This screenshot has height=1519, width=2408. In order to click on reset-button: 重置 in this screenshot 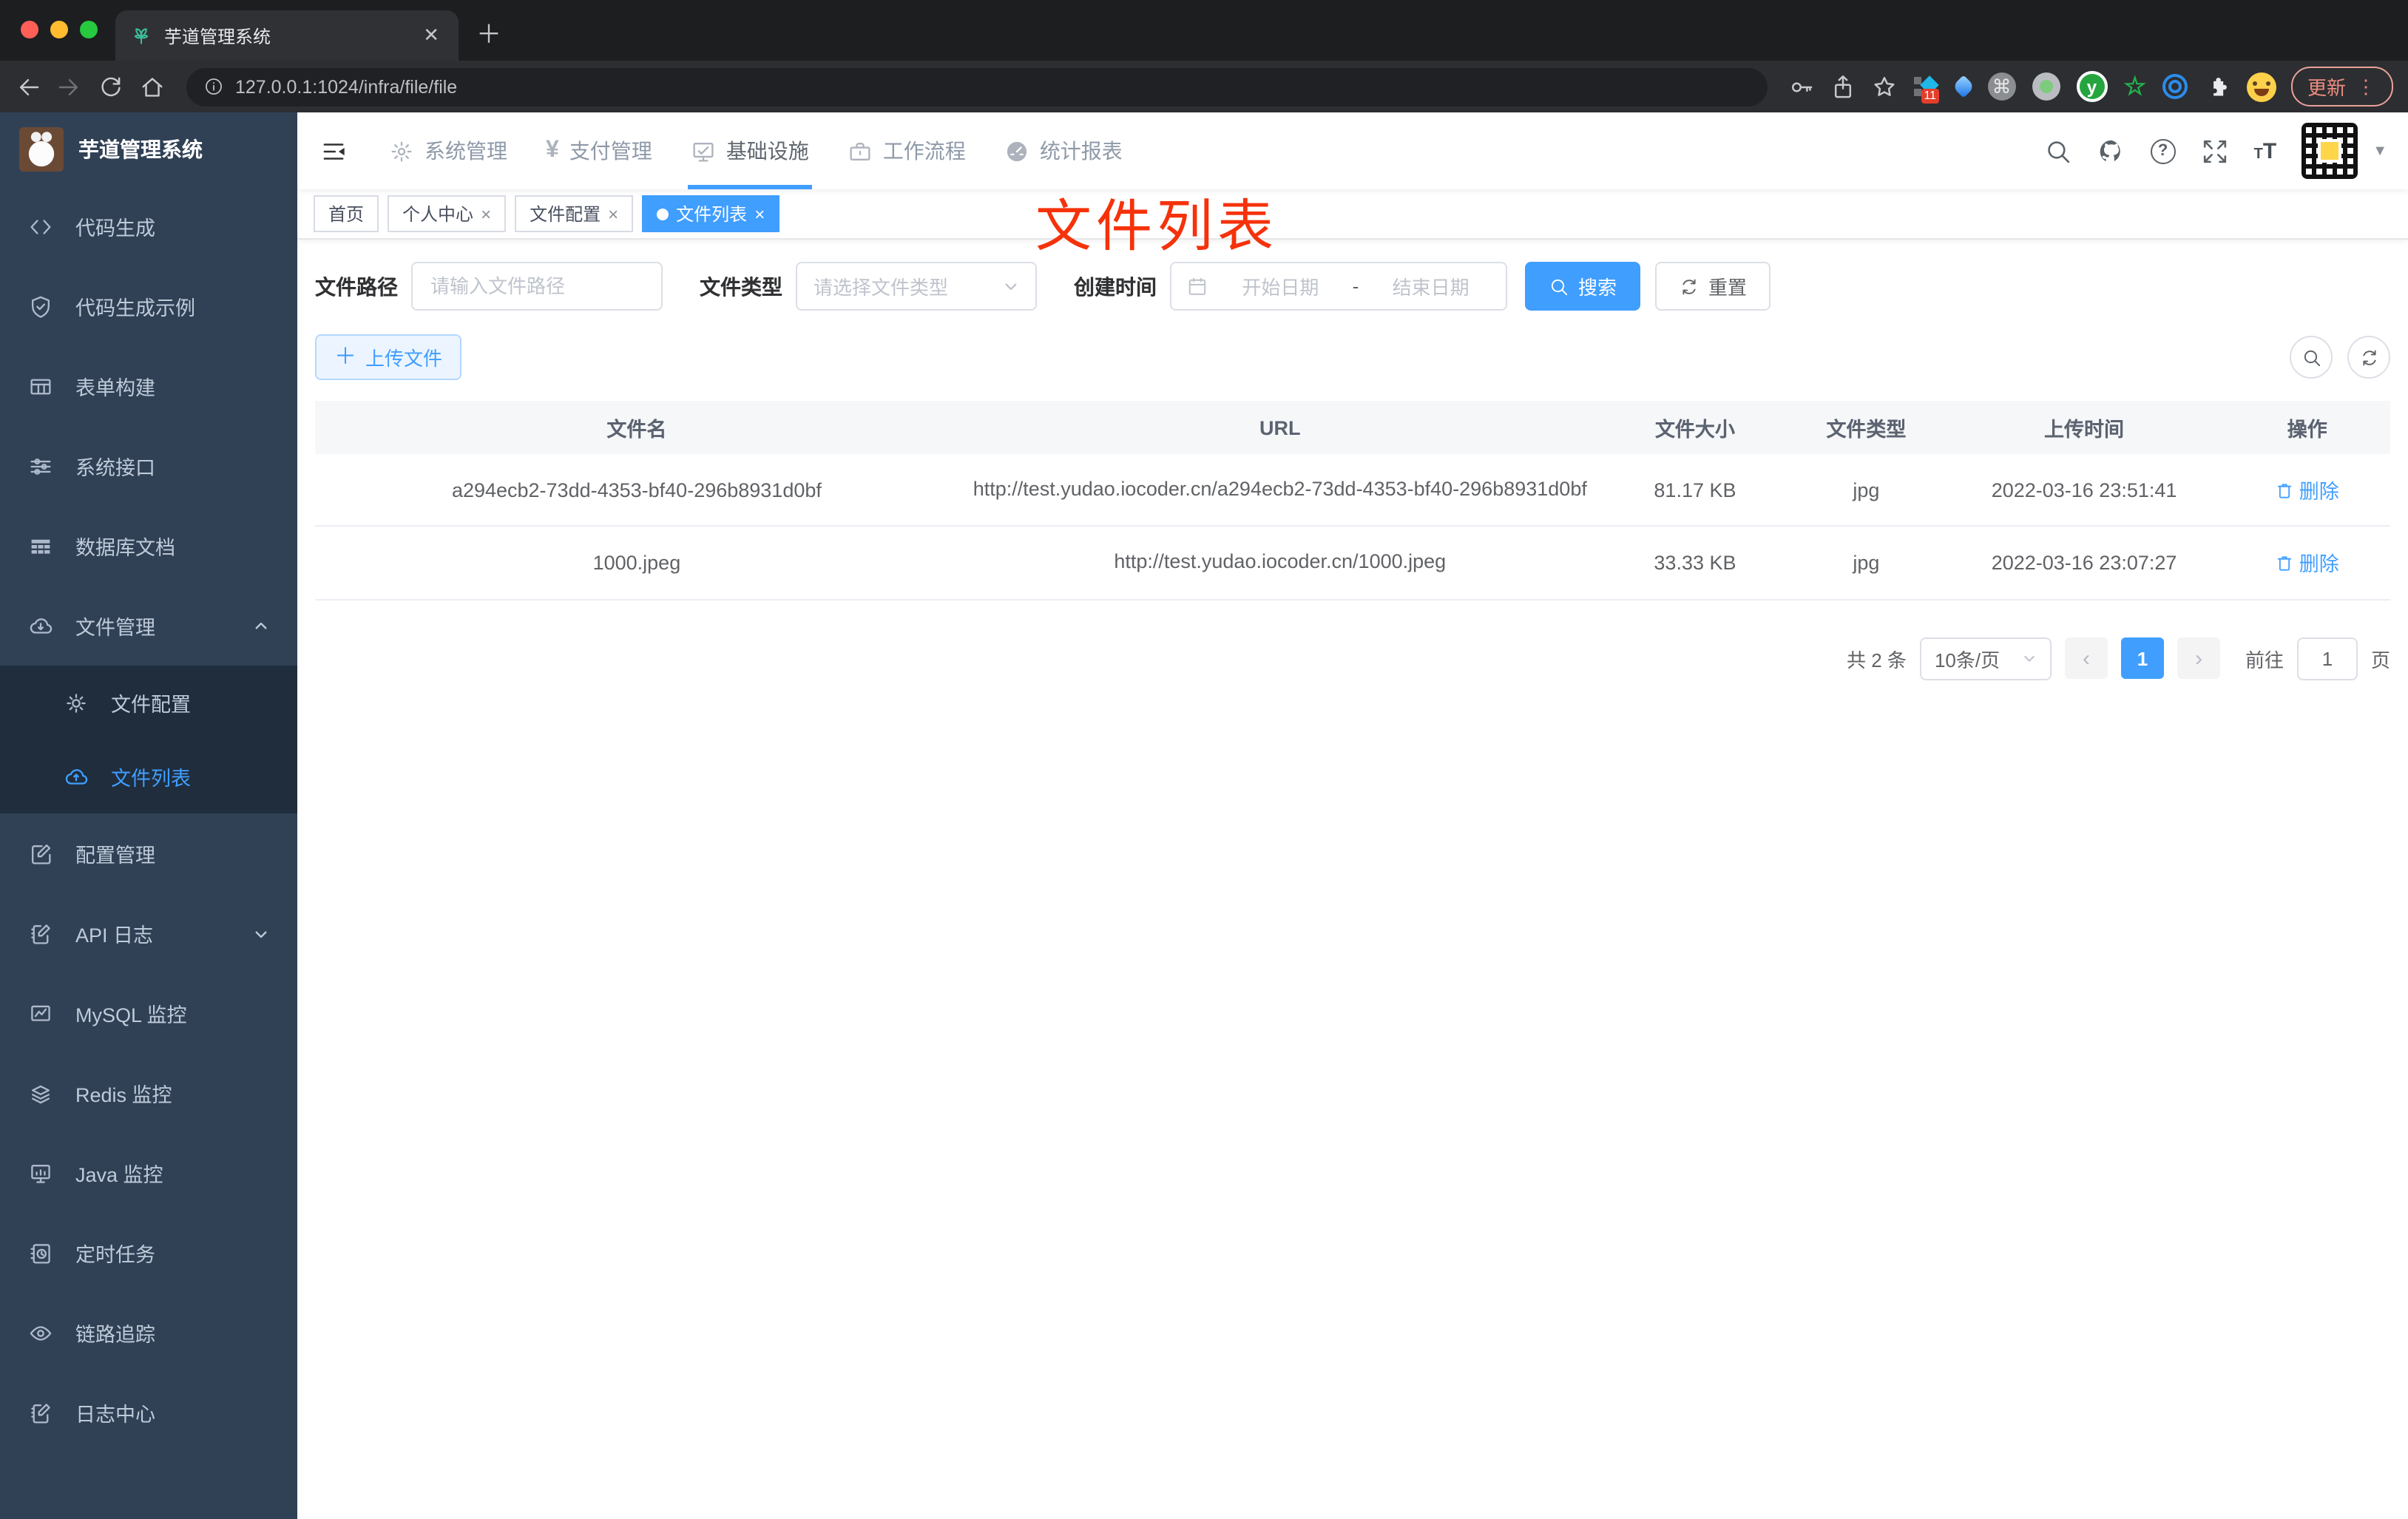, I will do `click(1713, 286)`.